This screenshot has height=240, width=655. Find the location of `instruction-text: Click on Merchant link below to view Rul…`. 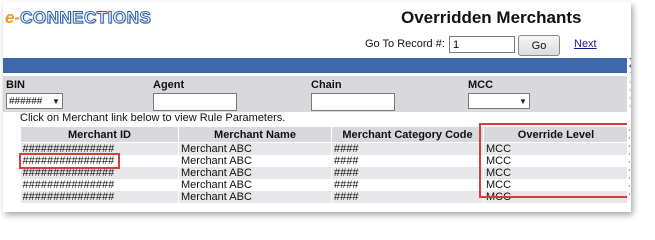

instruction-text: Click on Merchant link below to view Rul… is located at coordinates (153, 118).